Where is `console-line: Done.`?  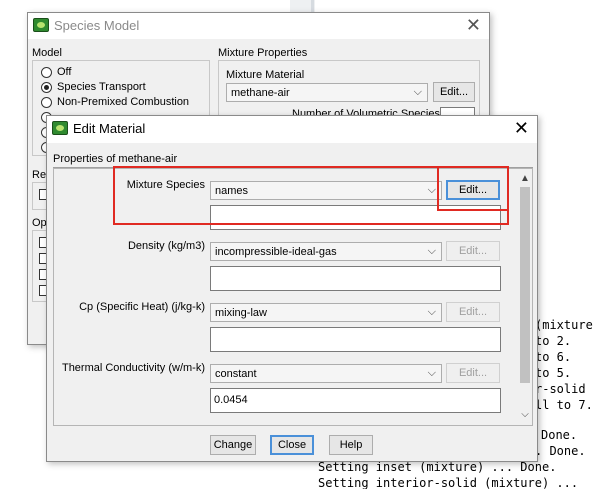 console-line: Done. is located at coordinates (559, 435).